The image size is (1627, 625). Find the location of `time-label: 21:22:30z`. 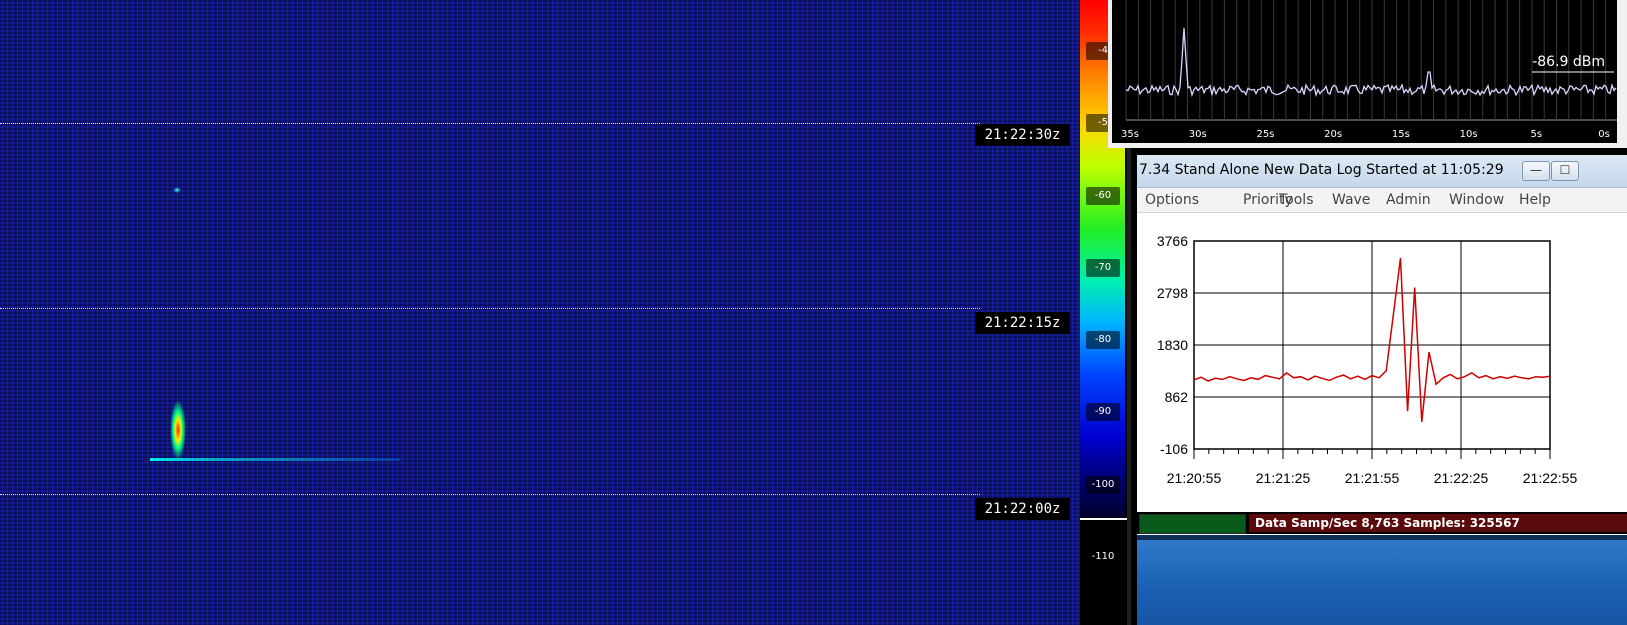

time-label: 21:22:30z is located at coordinates (1022, 135).